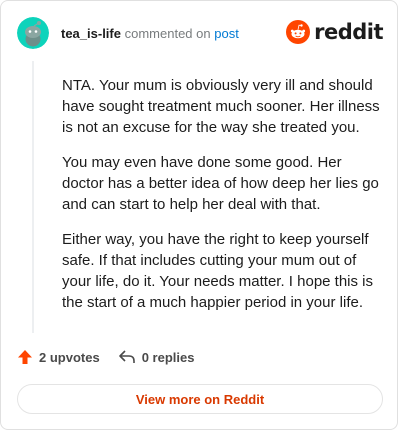 The image size is (400, 432). I want to click on reddit-logo: reddit, so click(334, 32).